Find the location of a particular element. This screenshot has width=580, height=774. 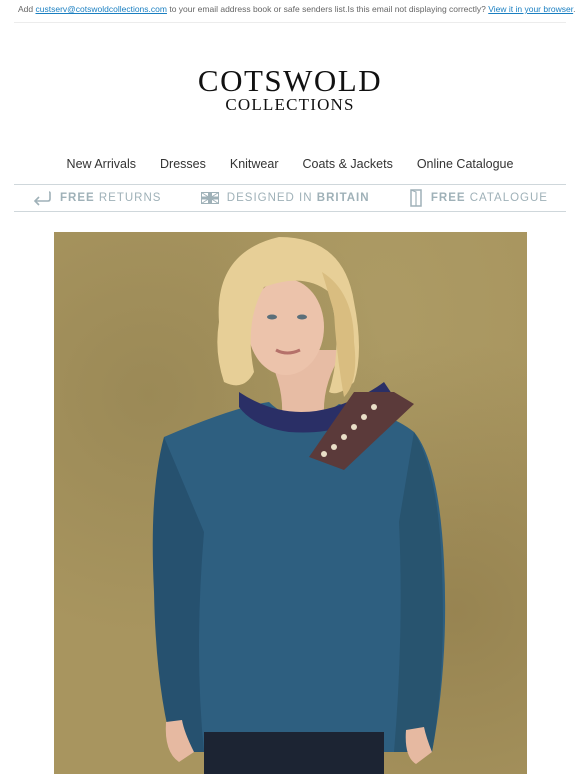

usp-designed-in-britain: DESIGNED IN BRITAIN is located at coordinates (285, 198).